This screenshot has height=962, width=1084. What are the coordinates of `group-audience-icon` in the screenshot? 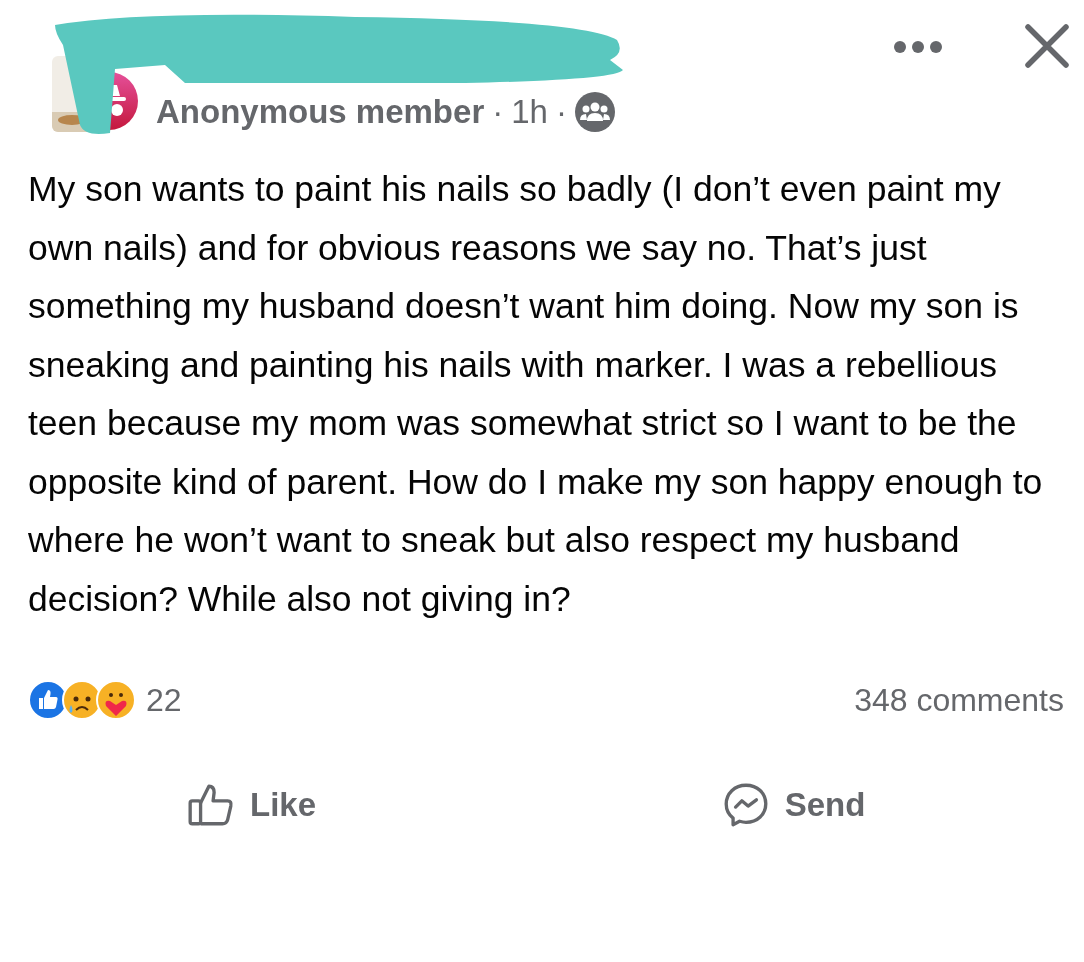 It's located at (594, 112).